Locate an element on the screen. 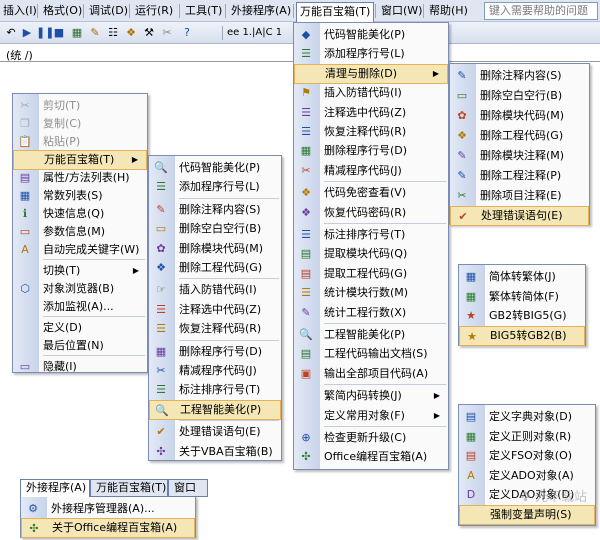  menu-item: ☞ 插入防错代码(I) is located at coordinates (215, 290).